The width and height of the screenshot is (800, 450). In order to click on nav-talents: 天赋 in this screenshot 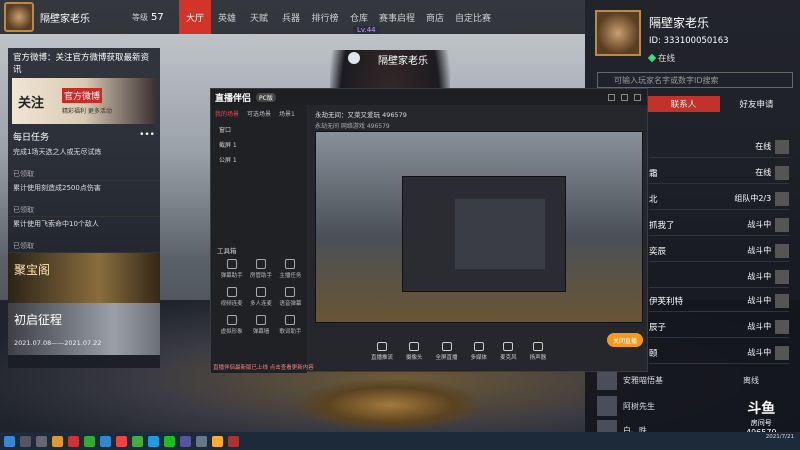, I will do `click(259, 17)`.